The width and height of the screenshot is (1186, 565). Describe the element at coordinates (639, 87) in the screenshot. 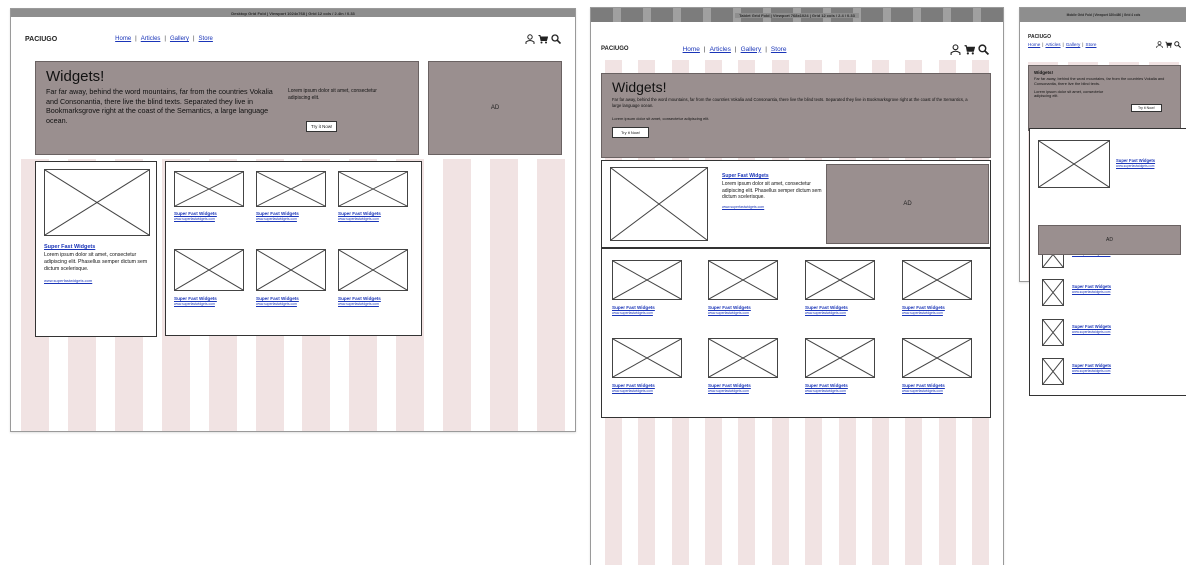

I see `hero-title: Widgets!` at that location.